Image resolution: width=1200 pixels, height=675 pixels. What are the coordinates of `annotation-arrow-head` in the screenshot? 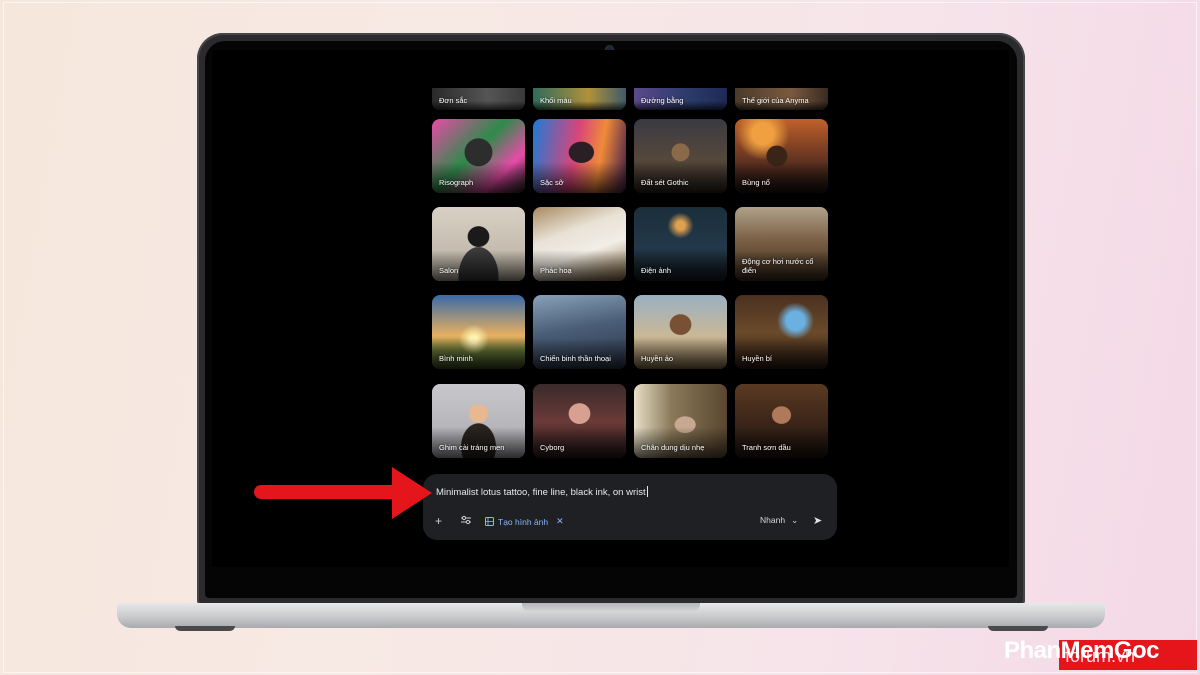 It's located at (412, 493).